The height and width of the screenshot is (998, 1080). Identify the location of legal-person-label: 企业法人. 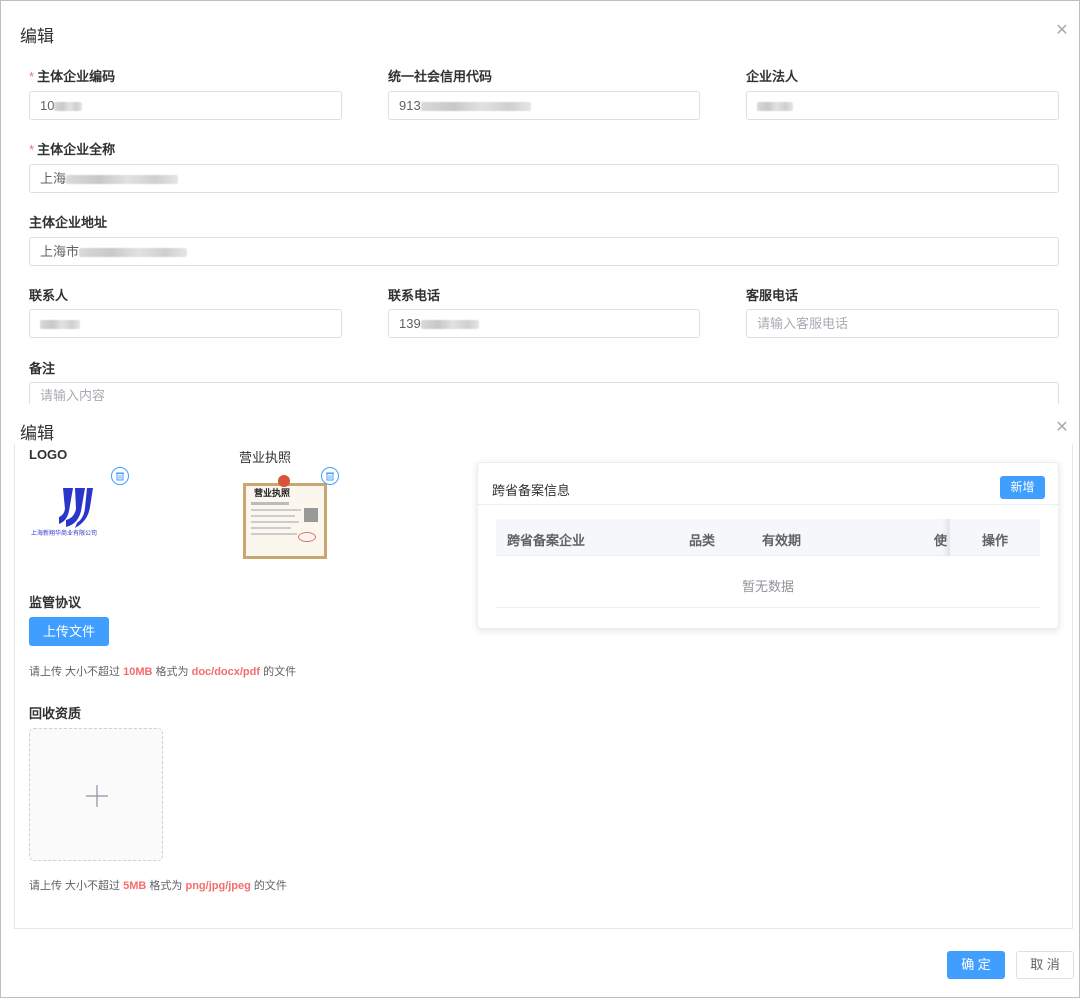
(772, 76).